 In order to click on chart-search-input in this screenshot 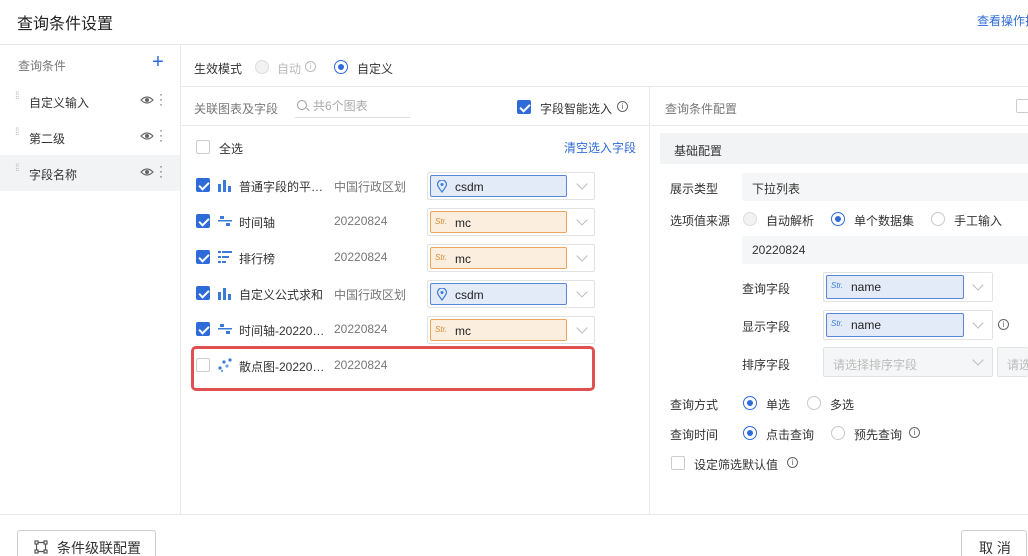, I will do `click(360, 106)`.